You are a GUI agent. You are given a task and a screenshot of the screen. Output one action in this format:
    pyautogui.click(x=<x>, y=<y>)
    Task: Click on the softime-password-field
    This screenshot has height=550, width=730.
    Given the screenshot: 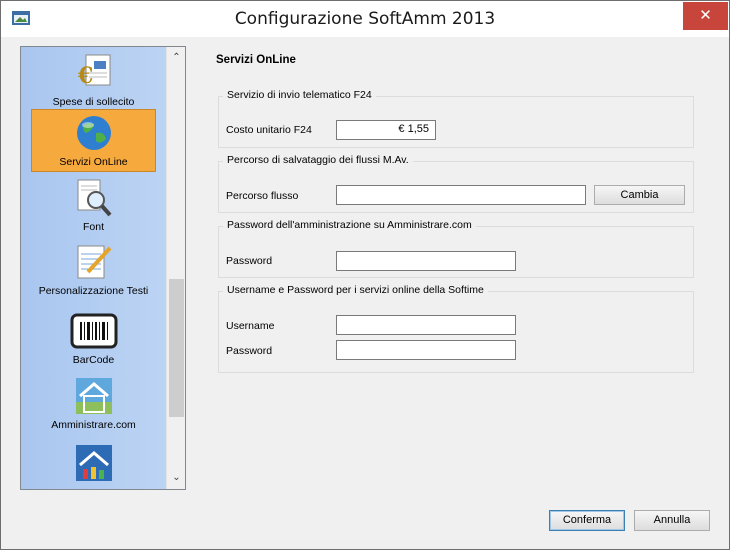 What is the action you would take?
    pyautogui.click(x=426, y=350)
    